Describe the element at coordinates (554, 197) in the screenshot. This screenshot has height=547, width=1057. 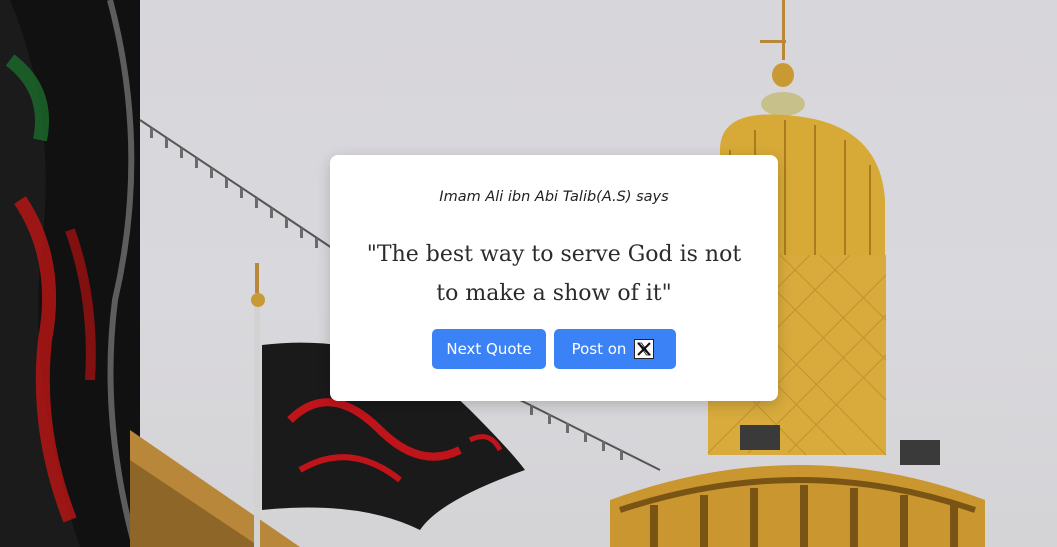
I see `quote-author: Imam Ali ibn Abi Talib(A.S) says` at that location.